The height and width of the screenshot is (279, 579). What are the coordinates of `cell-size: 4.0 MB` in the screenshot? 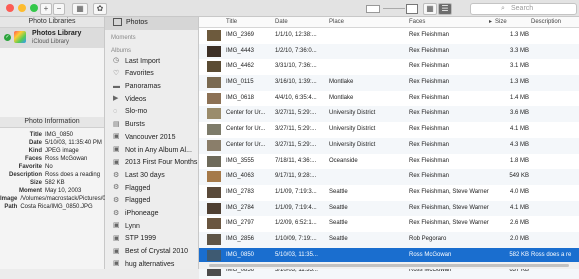 It's located at (519, 191).